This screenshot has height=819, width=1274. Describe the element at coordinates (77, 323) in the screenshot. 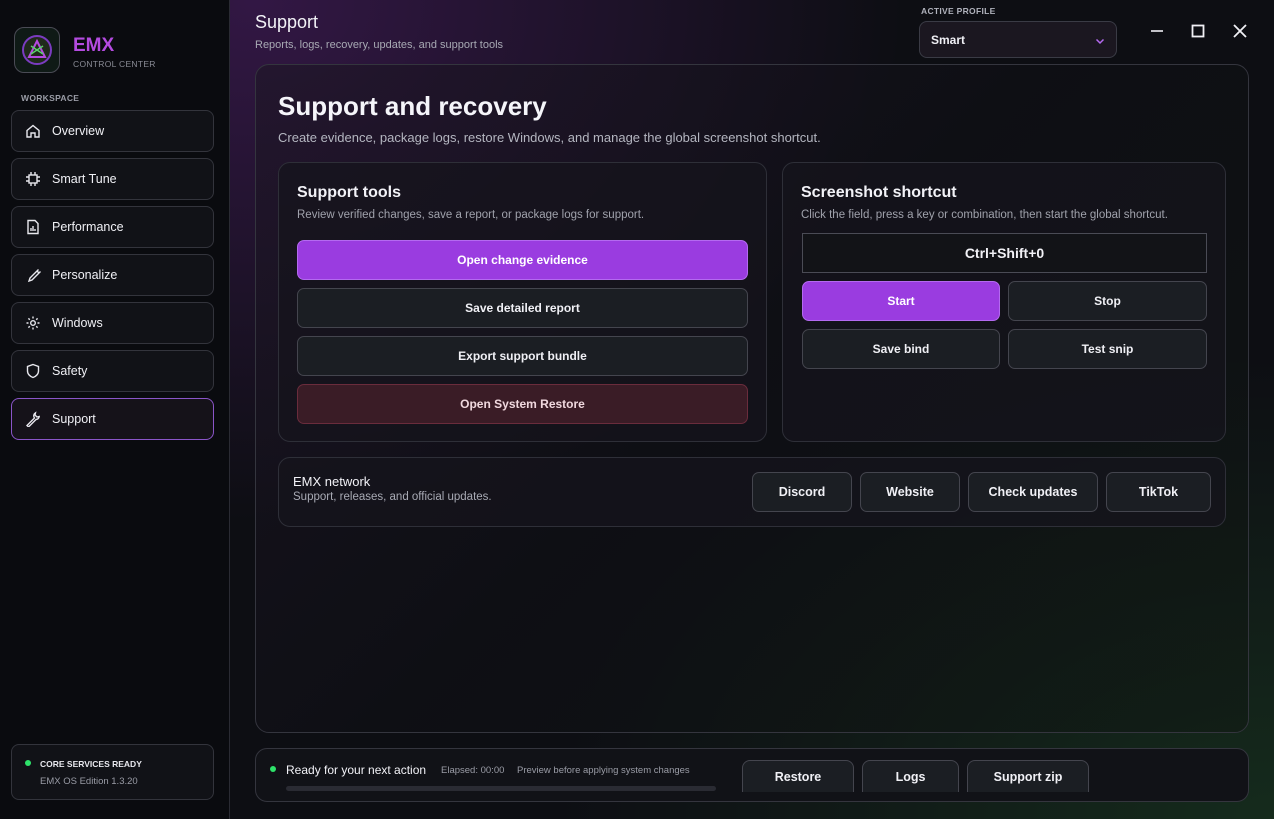

I see `sidebar-item-label: Windows` at that location.